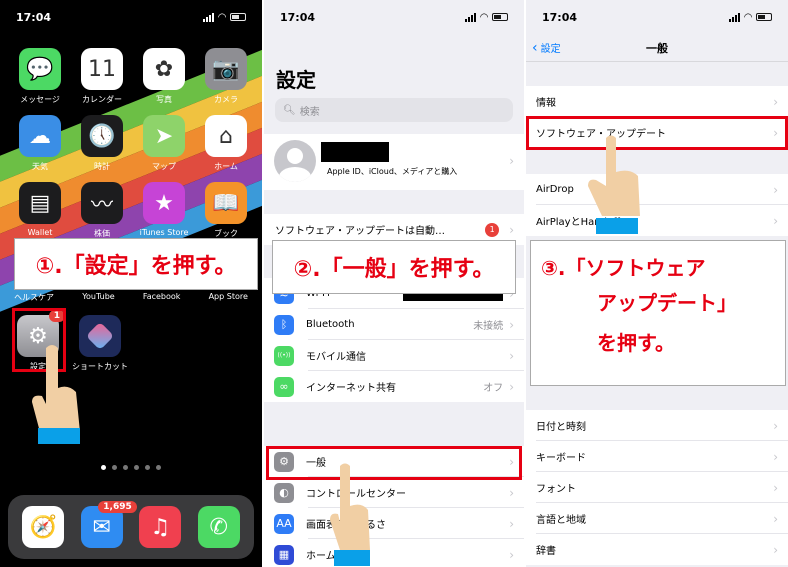 This screenshot has width=788, height=567. Describe the element at coordinates (394, 355) in the screenshot. I see `settings-row: ((•)) モバイル通信 ›` at that location.